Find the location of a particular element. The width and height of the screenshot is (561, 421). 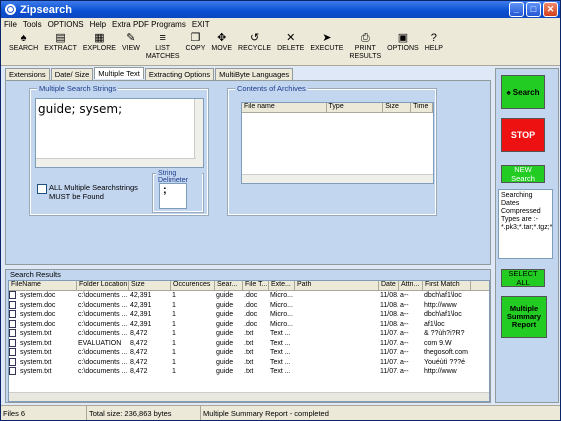

table-cell: thegosoft.com is located at coordinates (446, 352).